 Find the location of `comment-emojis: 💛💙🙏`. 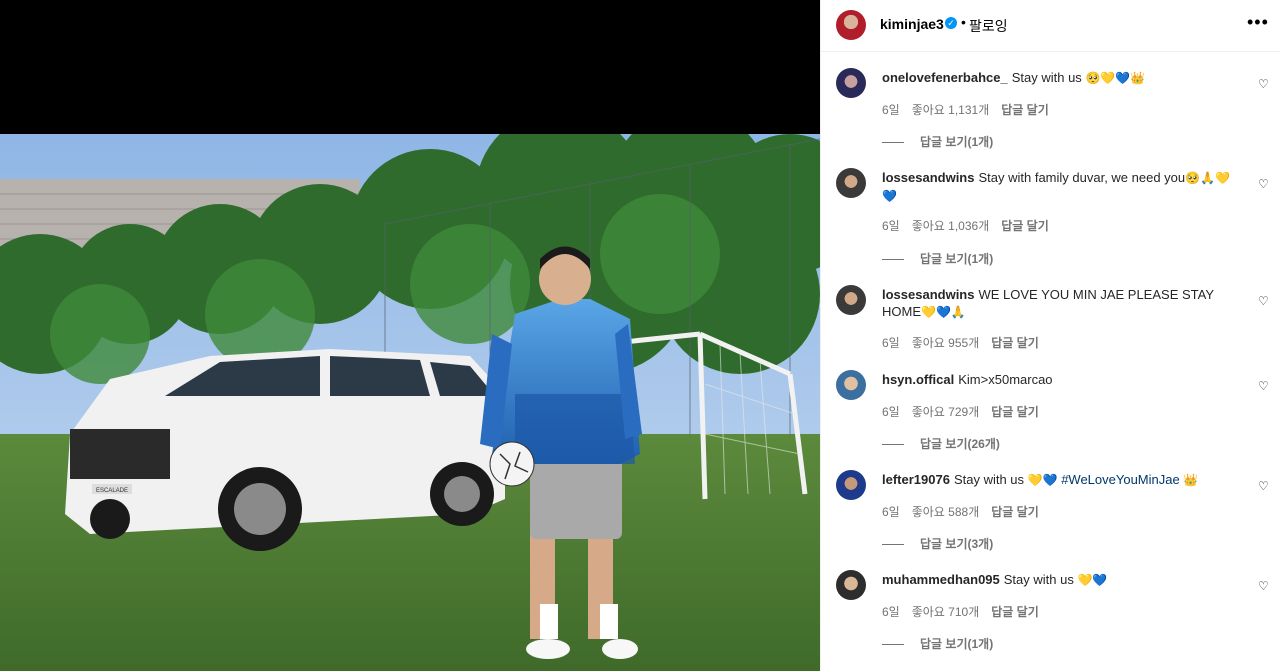

comment-emojis: 💛💙🙏 is located at coordinates (943, 312).